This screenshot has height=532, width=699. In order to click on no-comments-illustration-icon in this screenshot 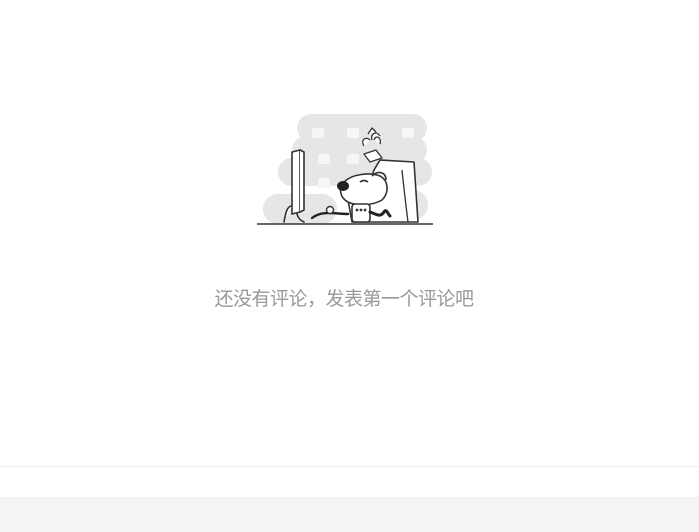, I will do `click(345, 169)`.